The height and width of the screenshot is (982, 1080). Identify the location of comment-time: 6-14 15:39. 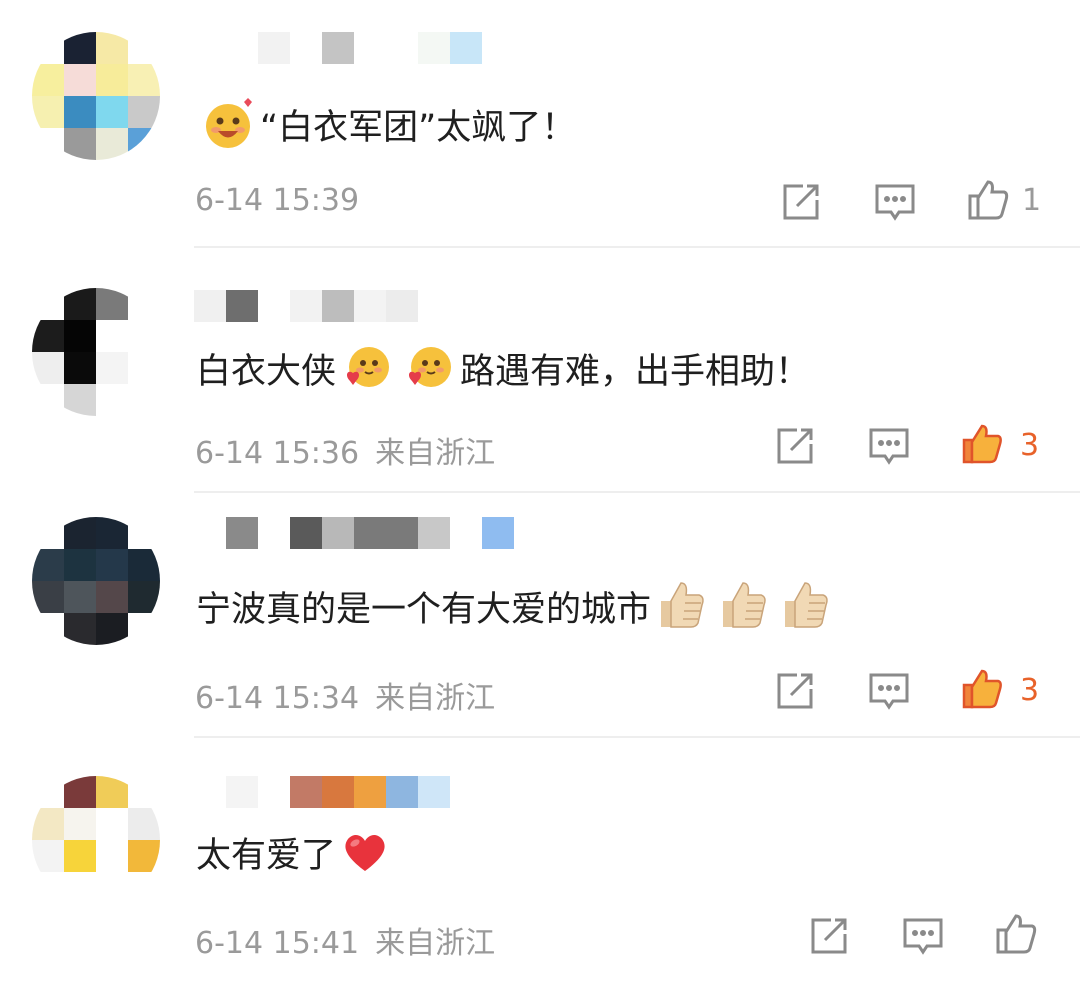
(277, 200).